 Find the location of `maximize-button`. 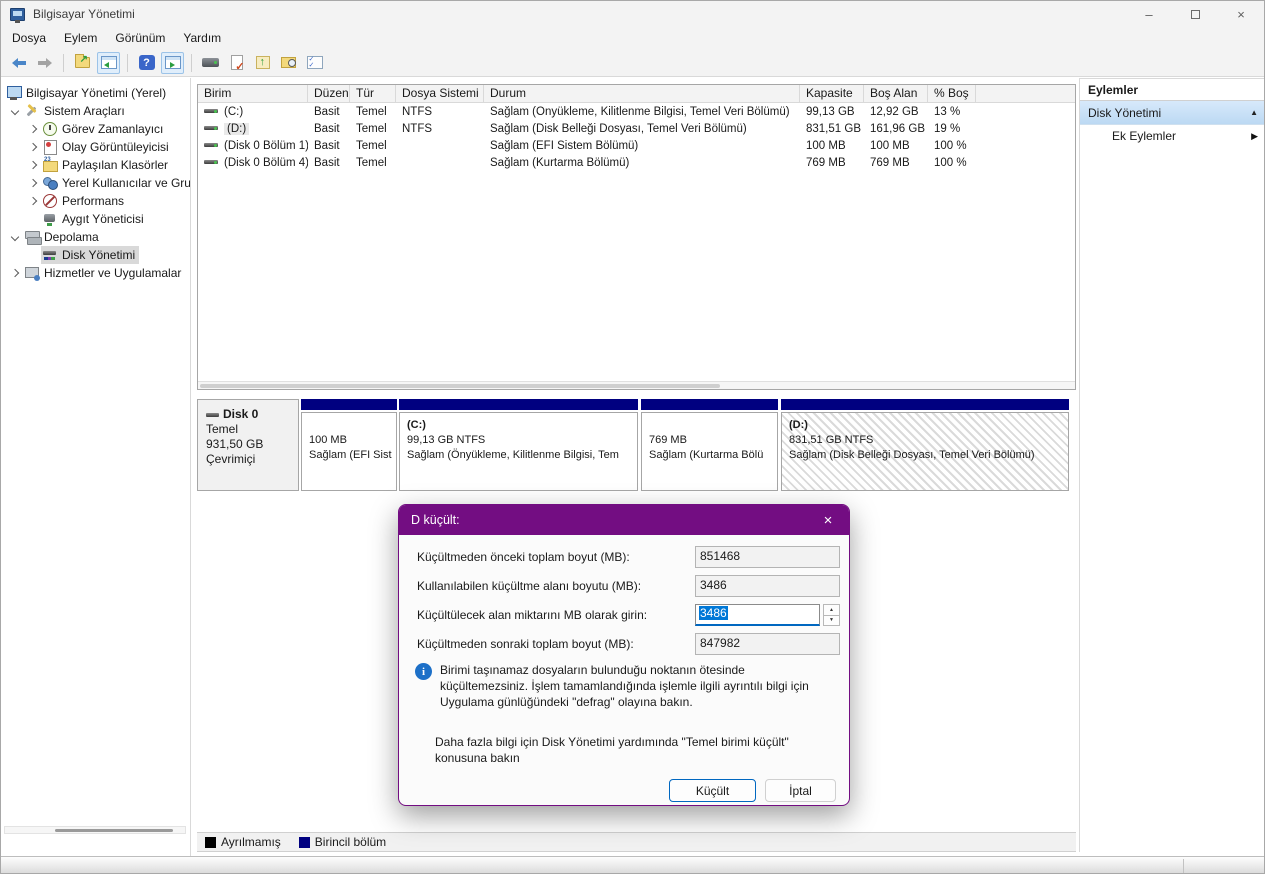

maximize-button is located at coordinates (1195, 14).